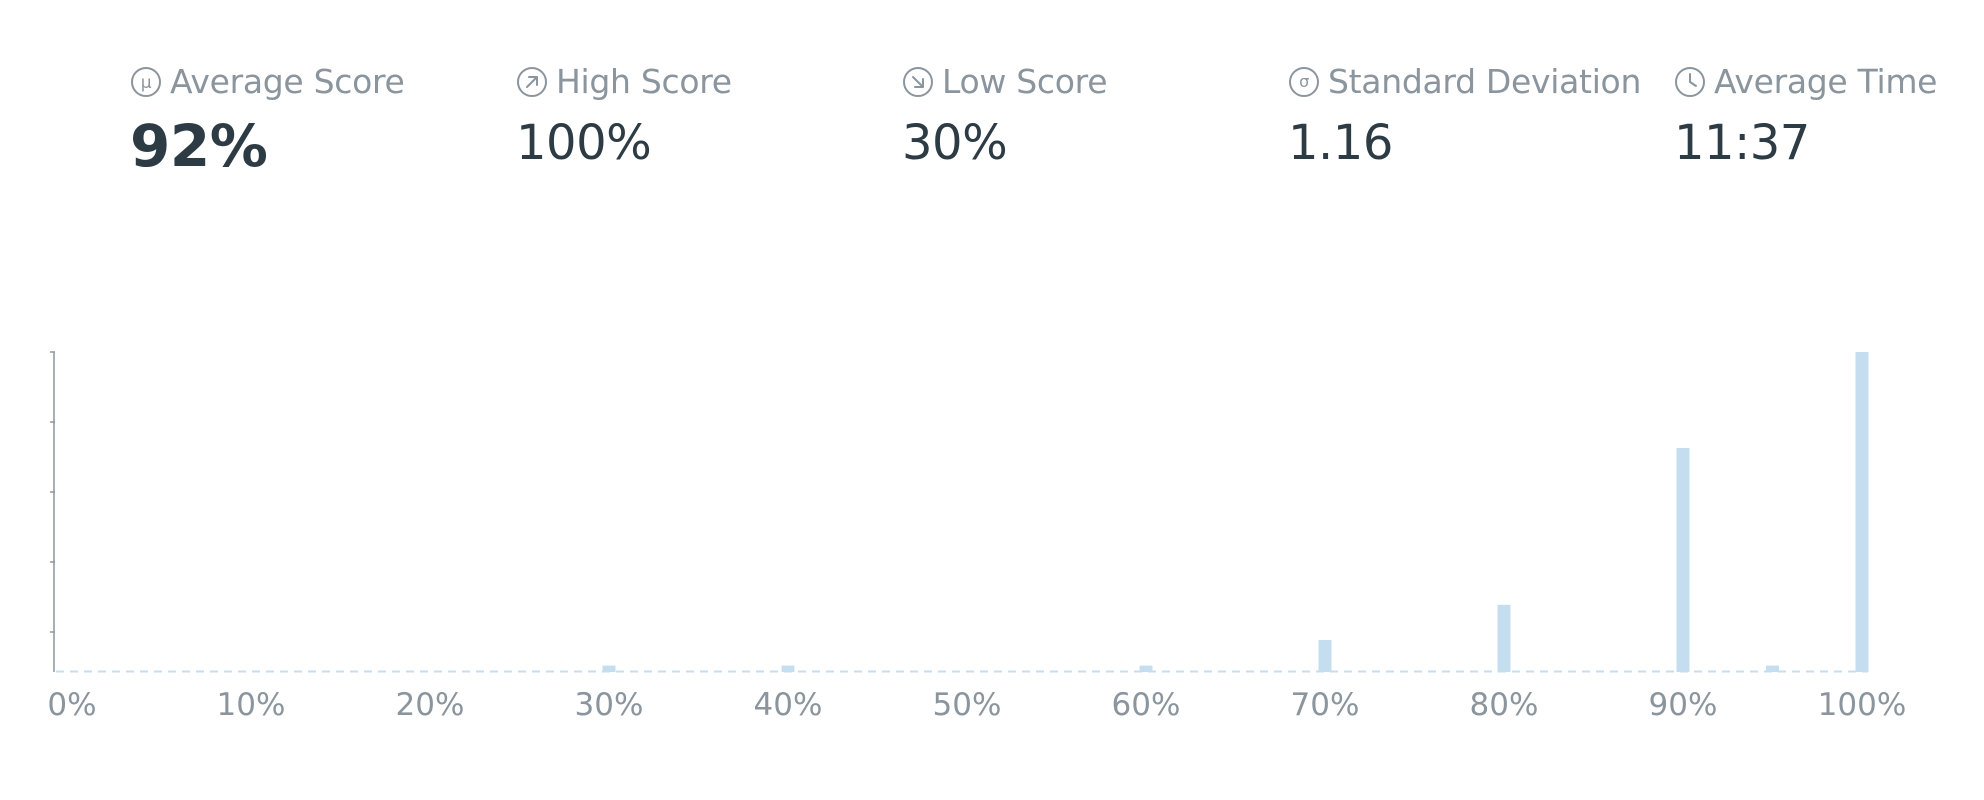 This screenshot has width=1984, height=800. I want to click on stat-average-time: Average Time 11:37, so click(1829, 114).